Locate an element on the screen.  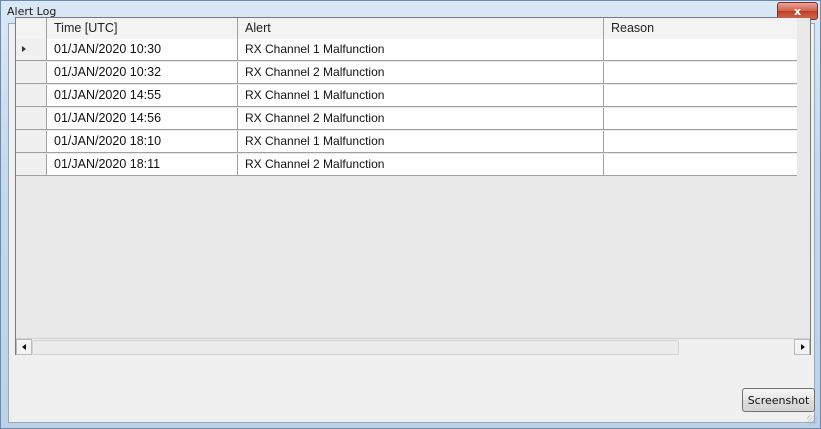
scroll-right-button is located at coordinates (802, 347).